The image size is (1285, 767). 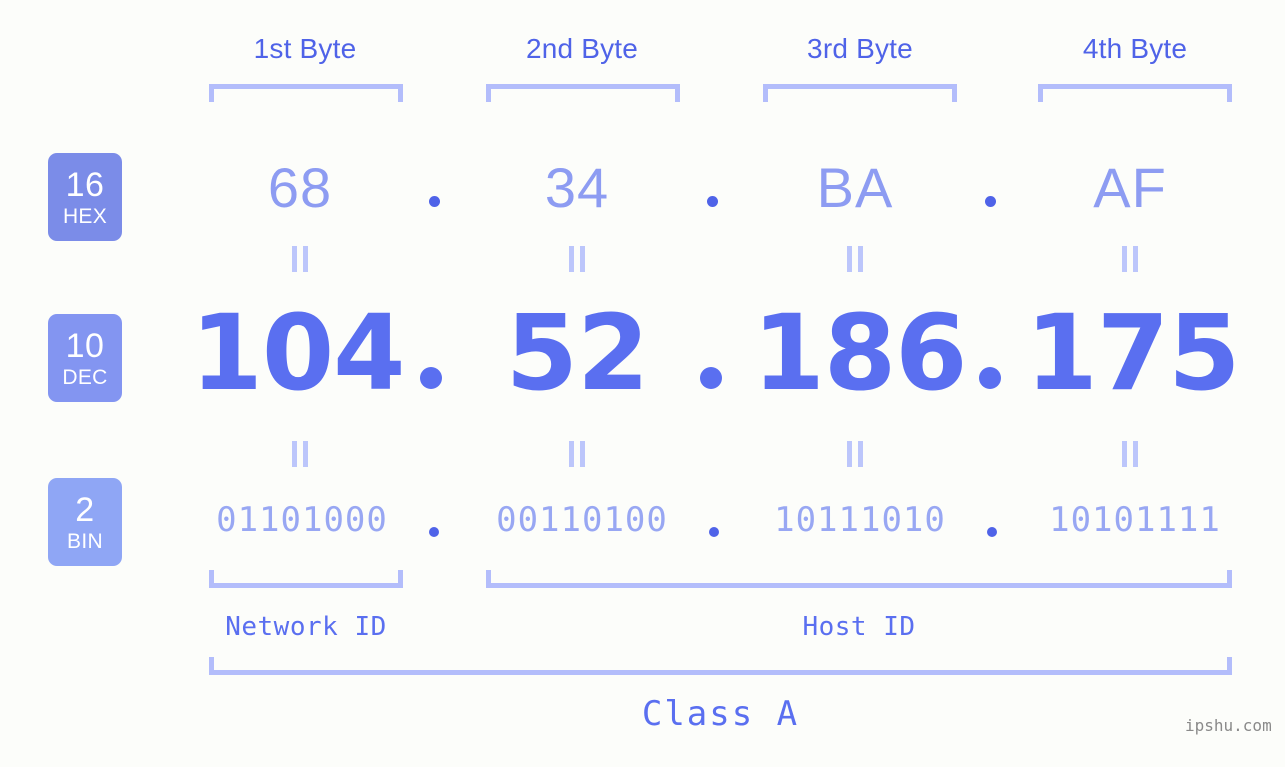 What do you see at coordinates (582, 48) in the screenshot?
I see `byte-label-2: 2nd Byte` at bounding box center [582, 48].